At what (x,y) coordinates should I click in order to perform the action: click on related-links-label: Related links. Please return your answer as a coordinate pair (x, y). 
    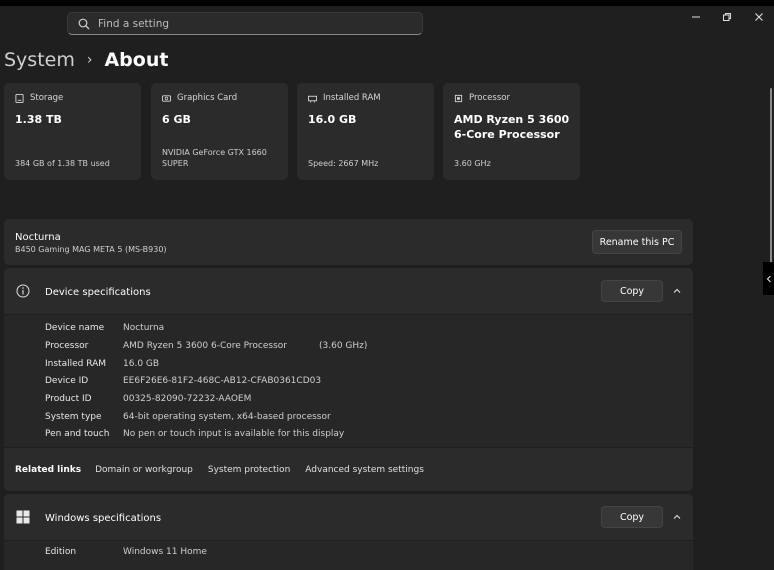
    Looking at the image, I should click on (48, 469).